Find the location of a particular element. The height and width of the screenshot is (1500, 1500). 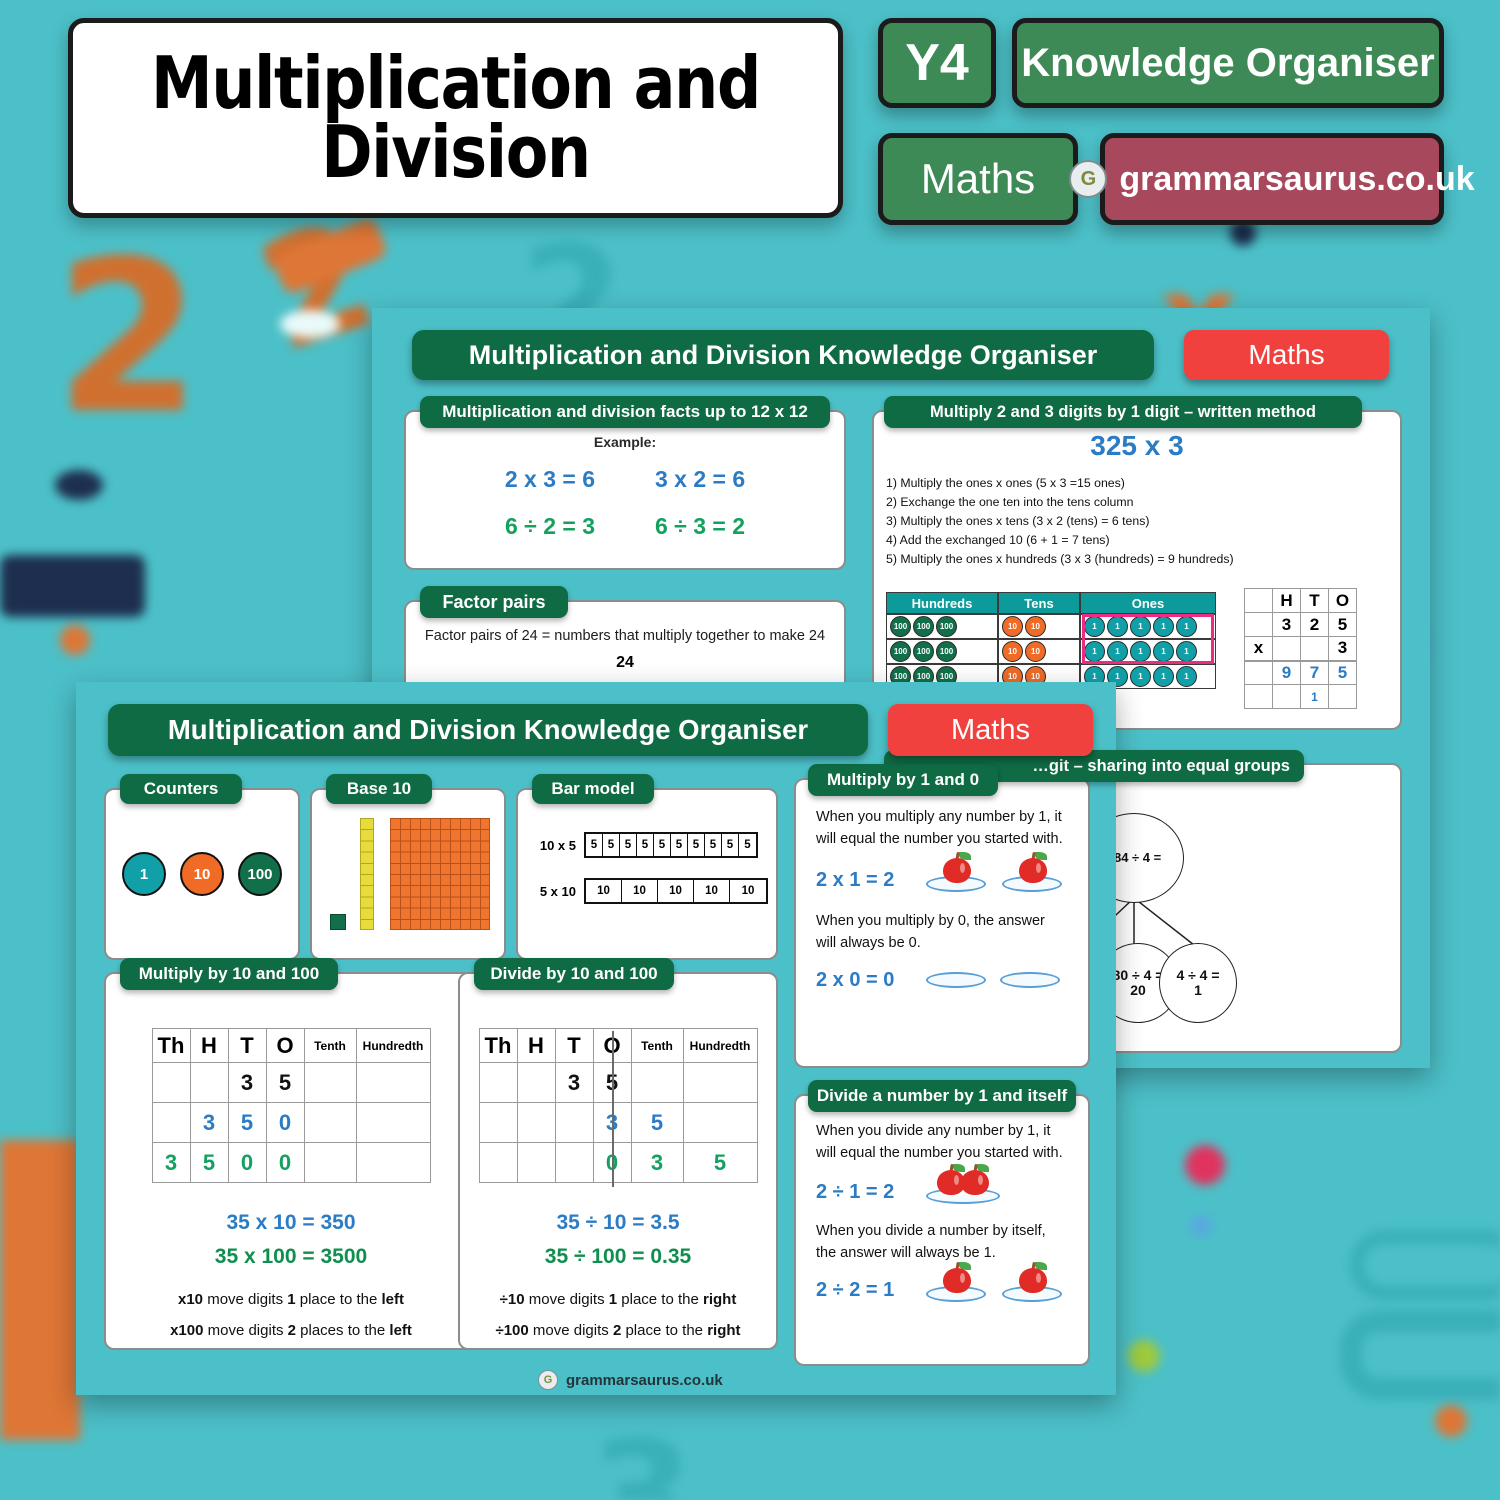

multiply-pv-header: H is located at coordinates (209, 1045).